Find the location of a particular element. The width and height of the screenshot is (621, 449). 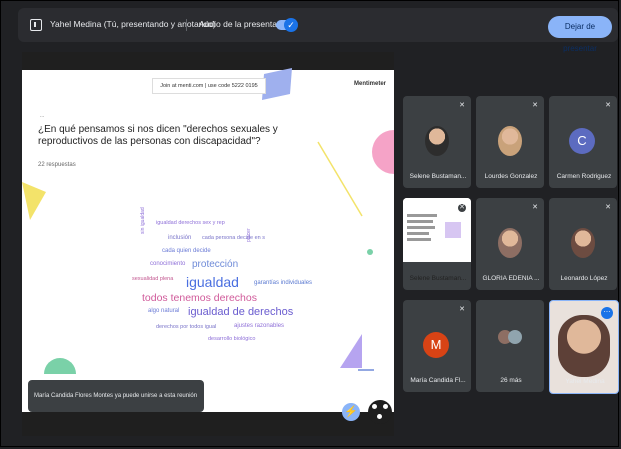

annotate-button: ⚡ is located at coordinates (351, 412).